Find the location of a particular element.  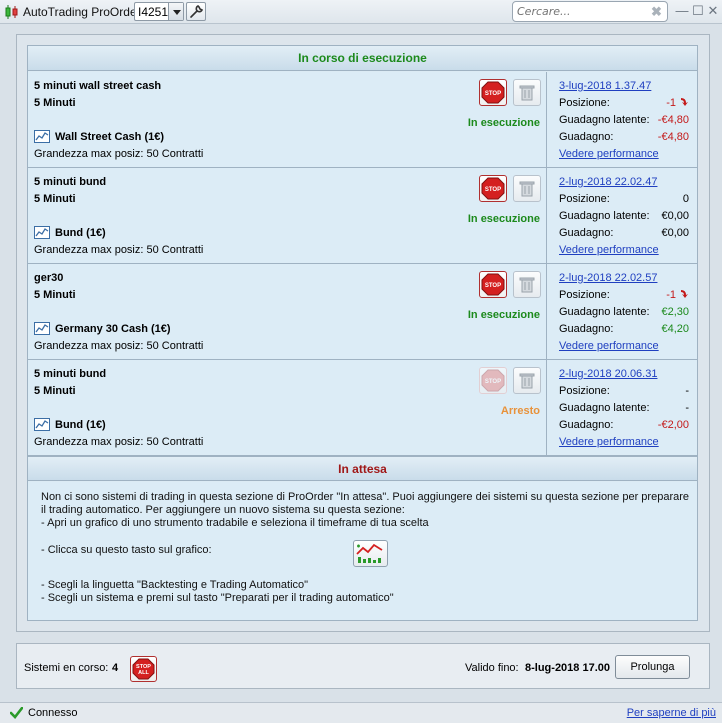

stop-all-icon: STOPALL is located at coordinates (143, 669).